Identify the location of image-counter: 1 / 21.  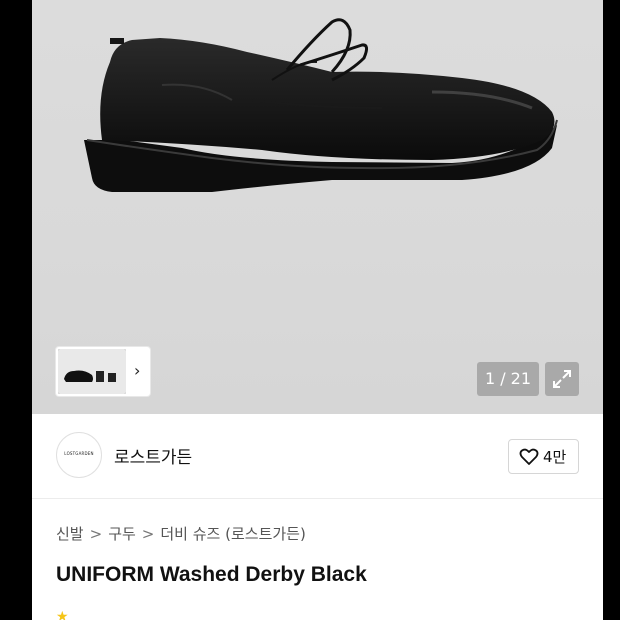
(508, 379).